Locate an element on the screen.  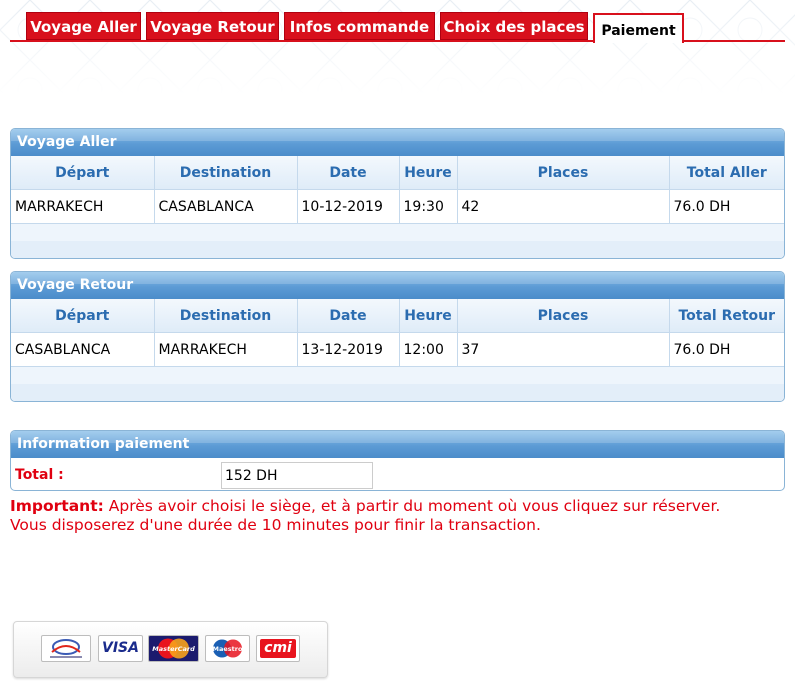
cmi-network-logo-icon is located at coordinates (66, 648).